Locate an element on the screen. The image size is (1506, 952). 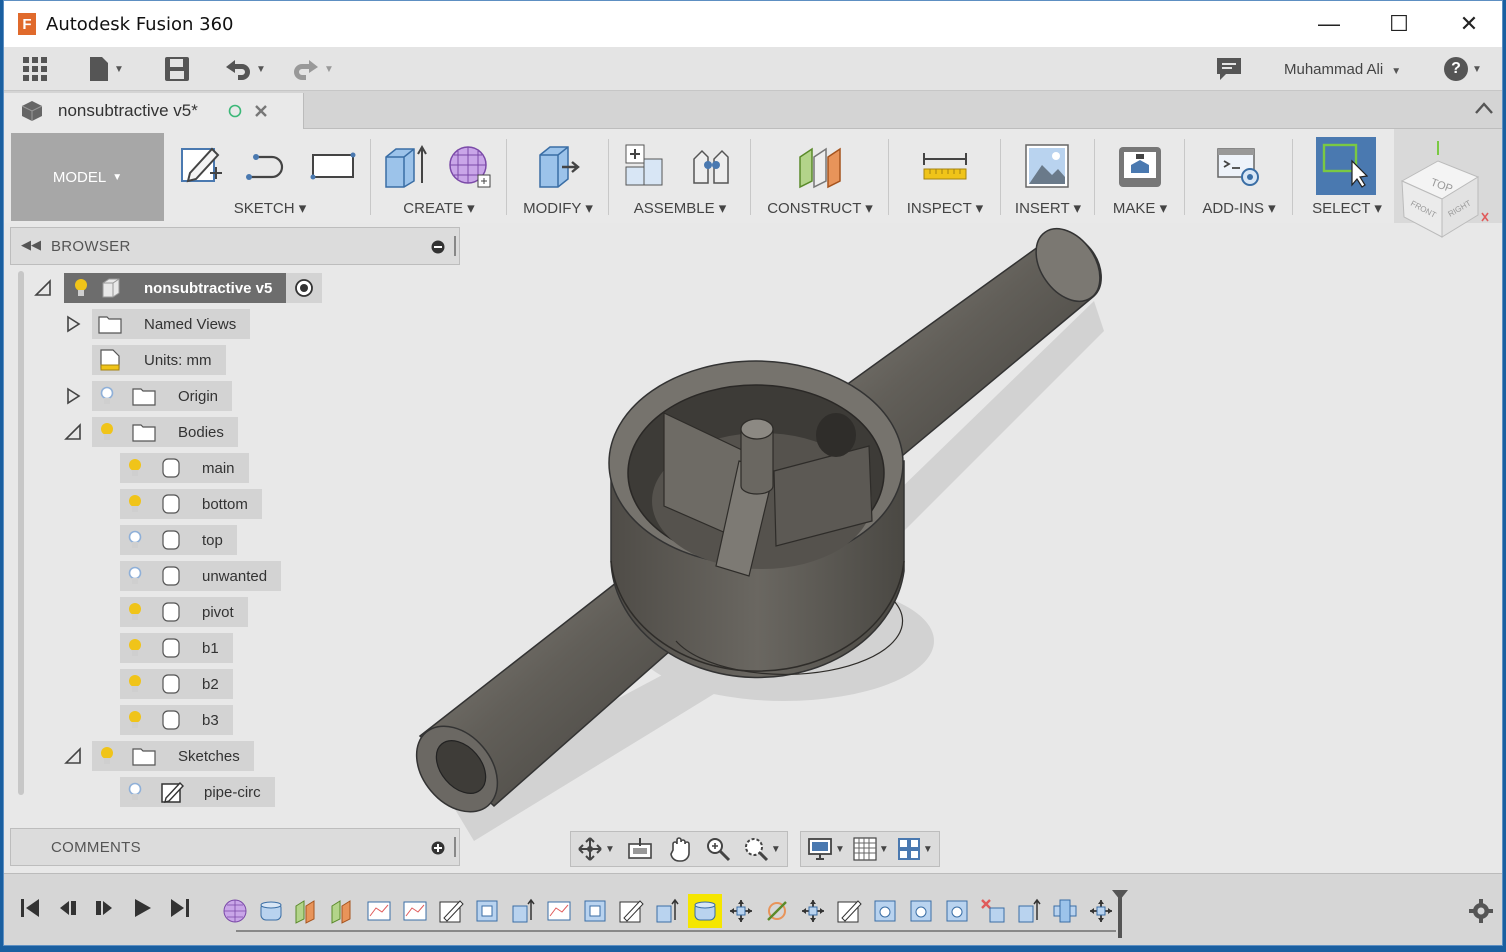
save-icon is located at coordinates (177, 69).